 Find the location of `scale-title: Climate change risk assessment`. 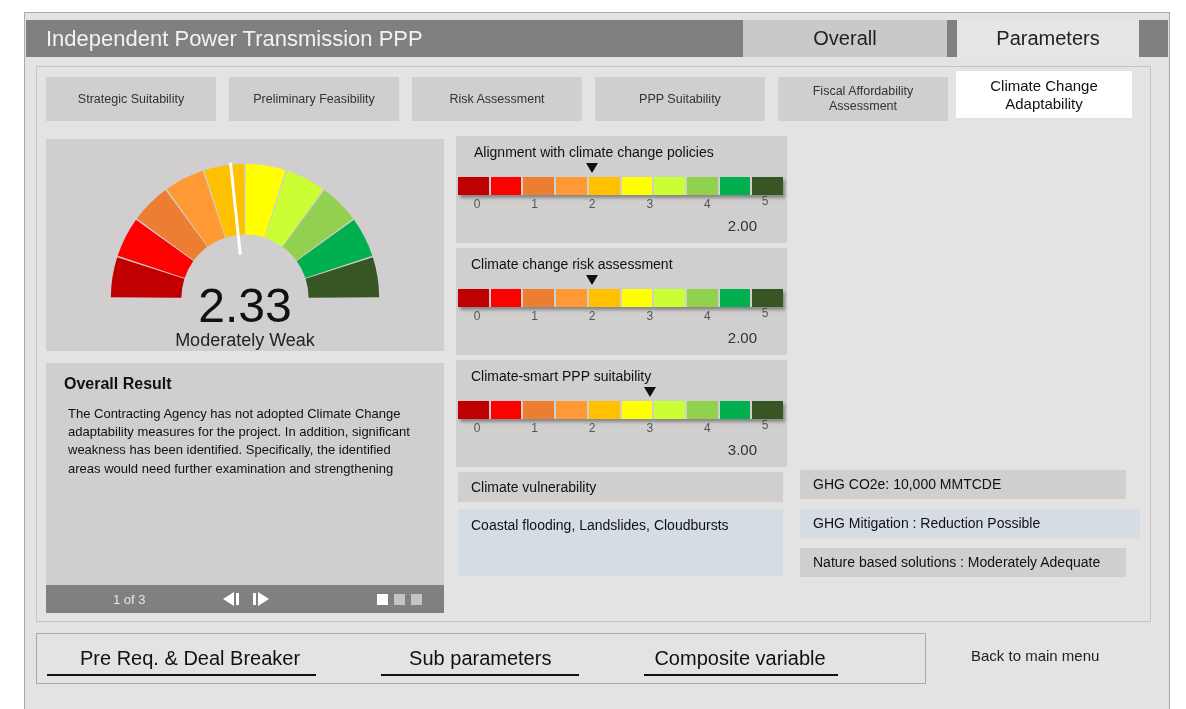

scale-title: Climate change risk assessment is located at coordinates (572, 264).